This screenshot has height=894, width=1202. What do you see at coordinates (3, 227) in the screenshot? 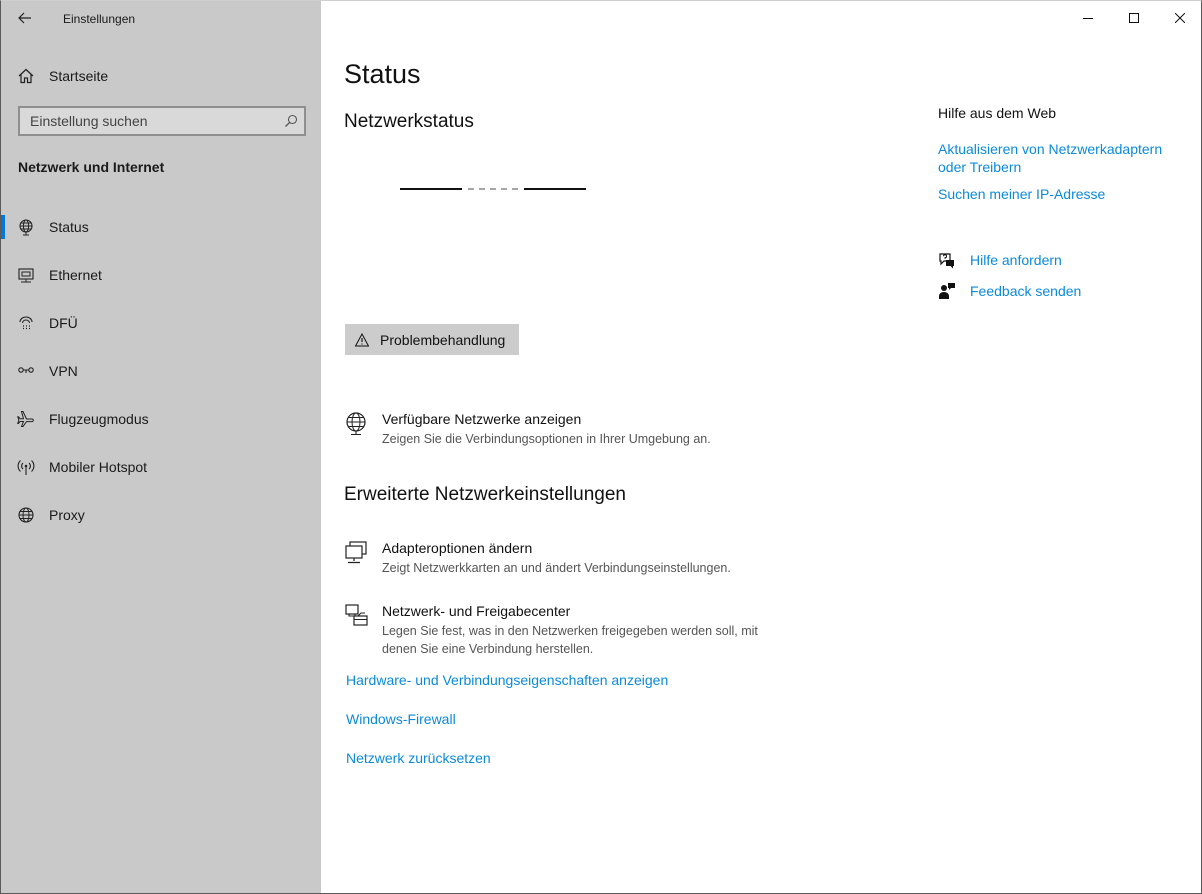
I see `active-indicator` at bounding box center [3, 227].